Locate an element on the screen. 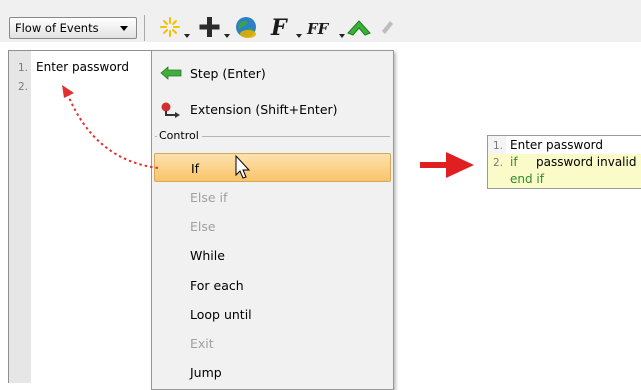  ff-icon: FF is located at coordinates (318, 29).